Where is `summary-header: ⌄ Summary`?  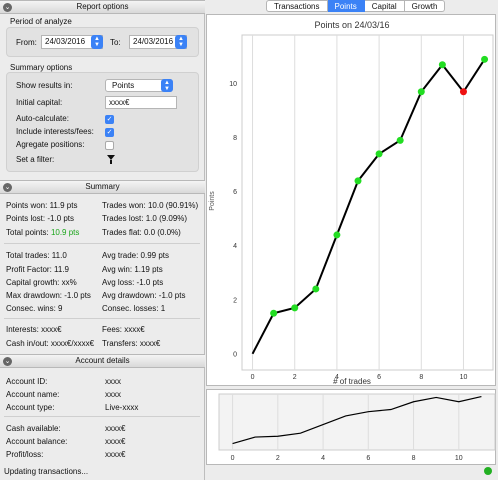
summary-header: ⌄ Summary is located at coordinates (102, 187).